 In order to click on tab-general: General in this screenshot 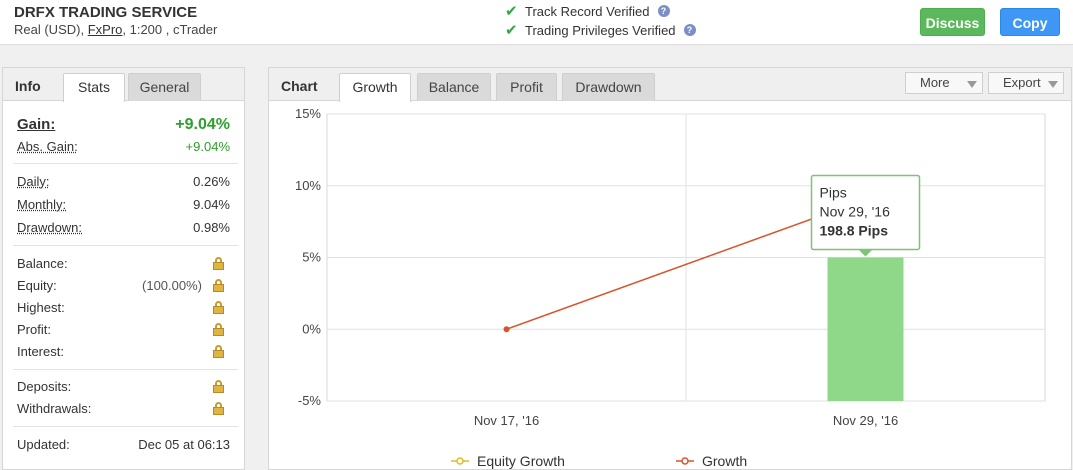, I will do `click(164, 87)`.